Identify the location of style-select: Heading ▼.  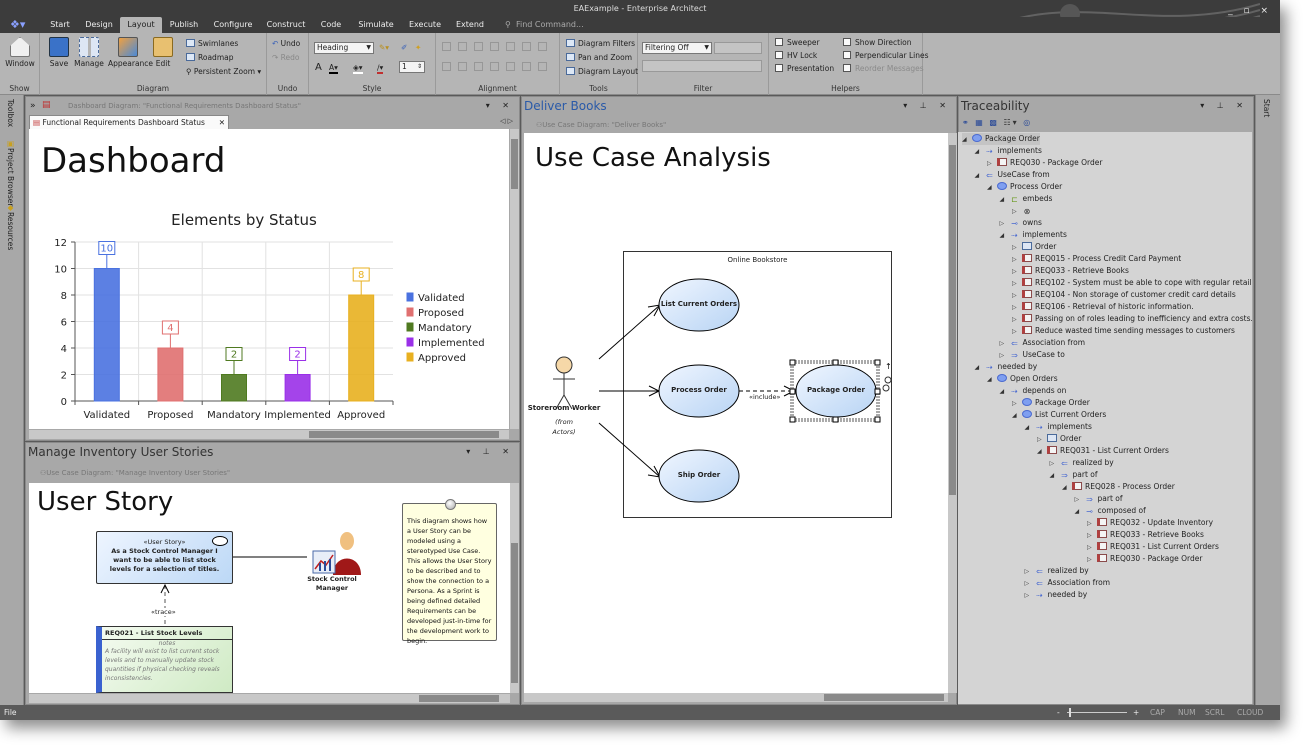
(344, 48).